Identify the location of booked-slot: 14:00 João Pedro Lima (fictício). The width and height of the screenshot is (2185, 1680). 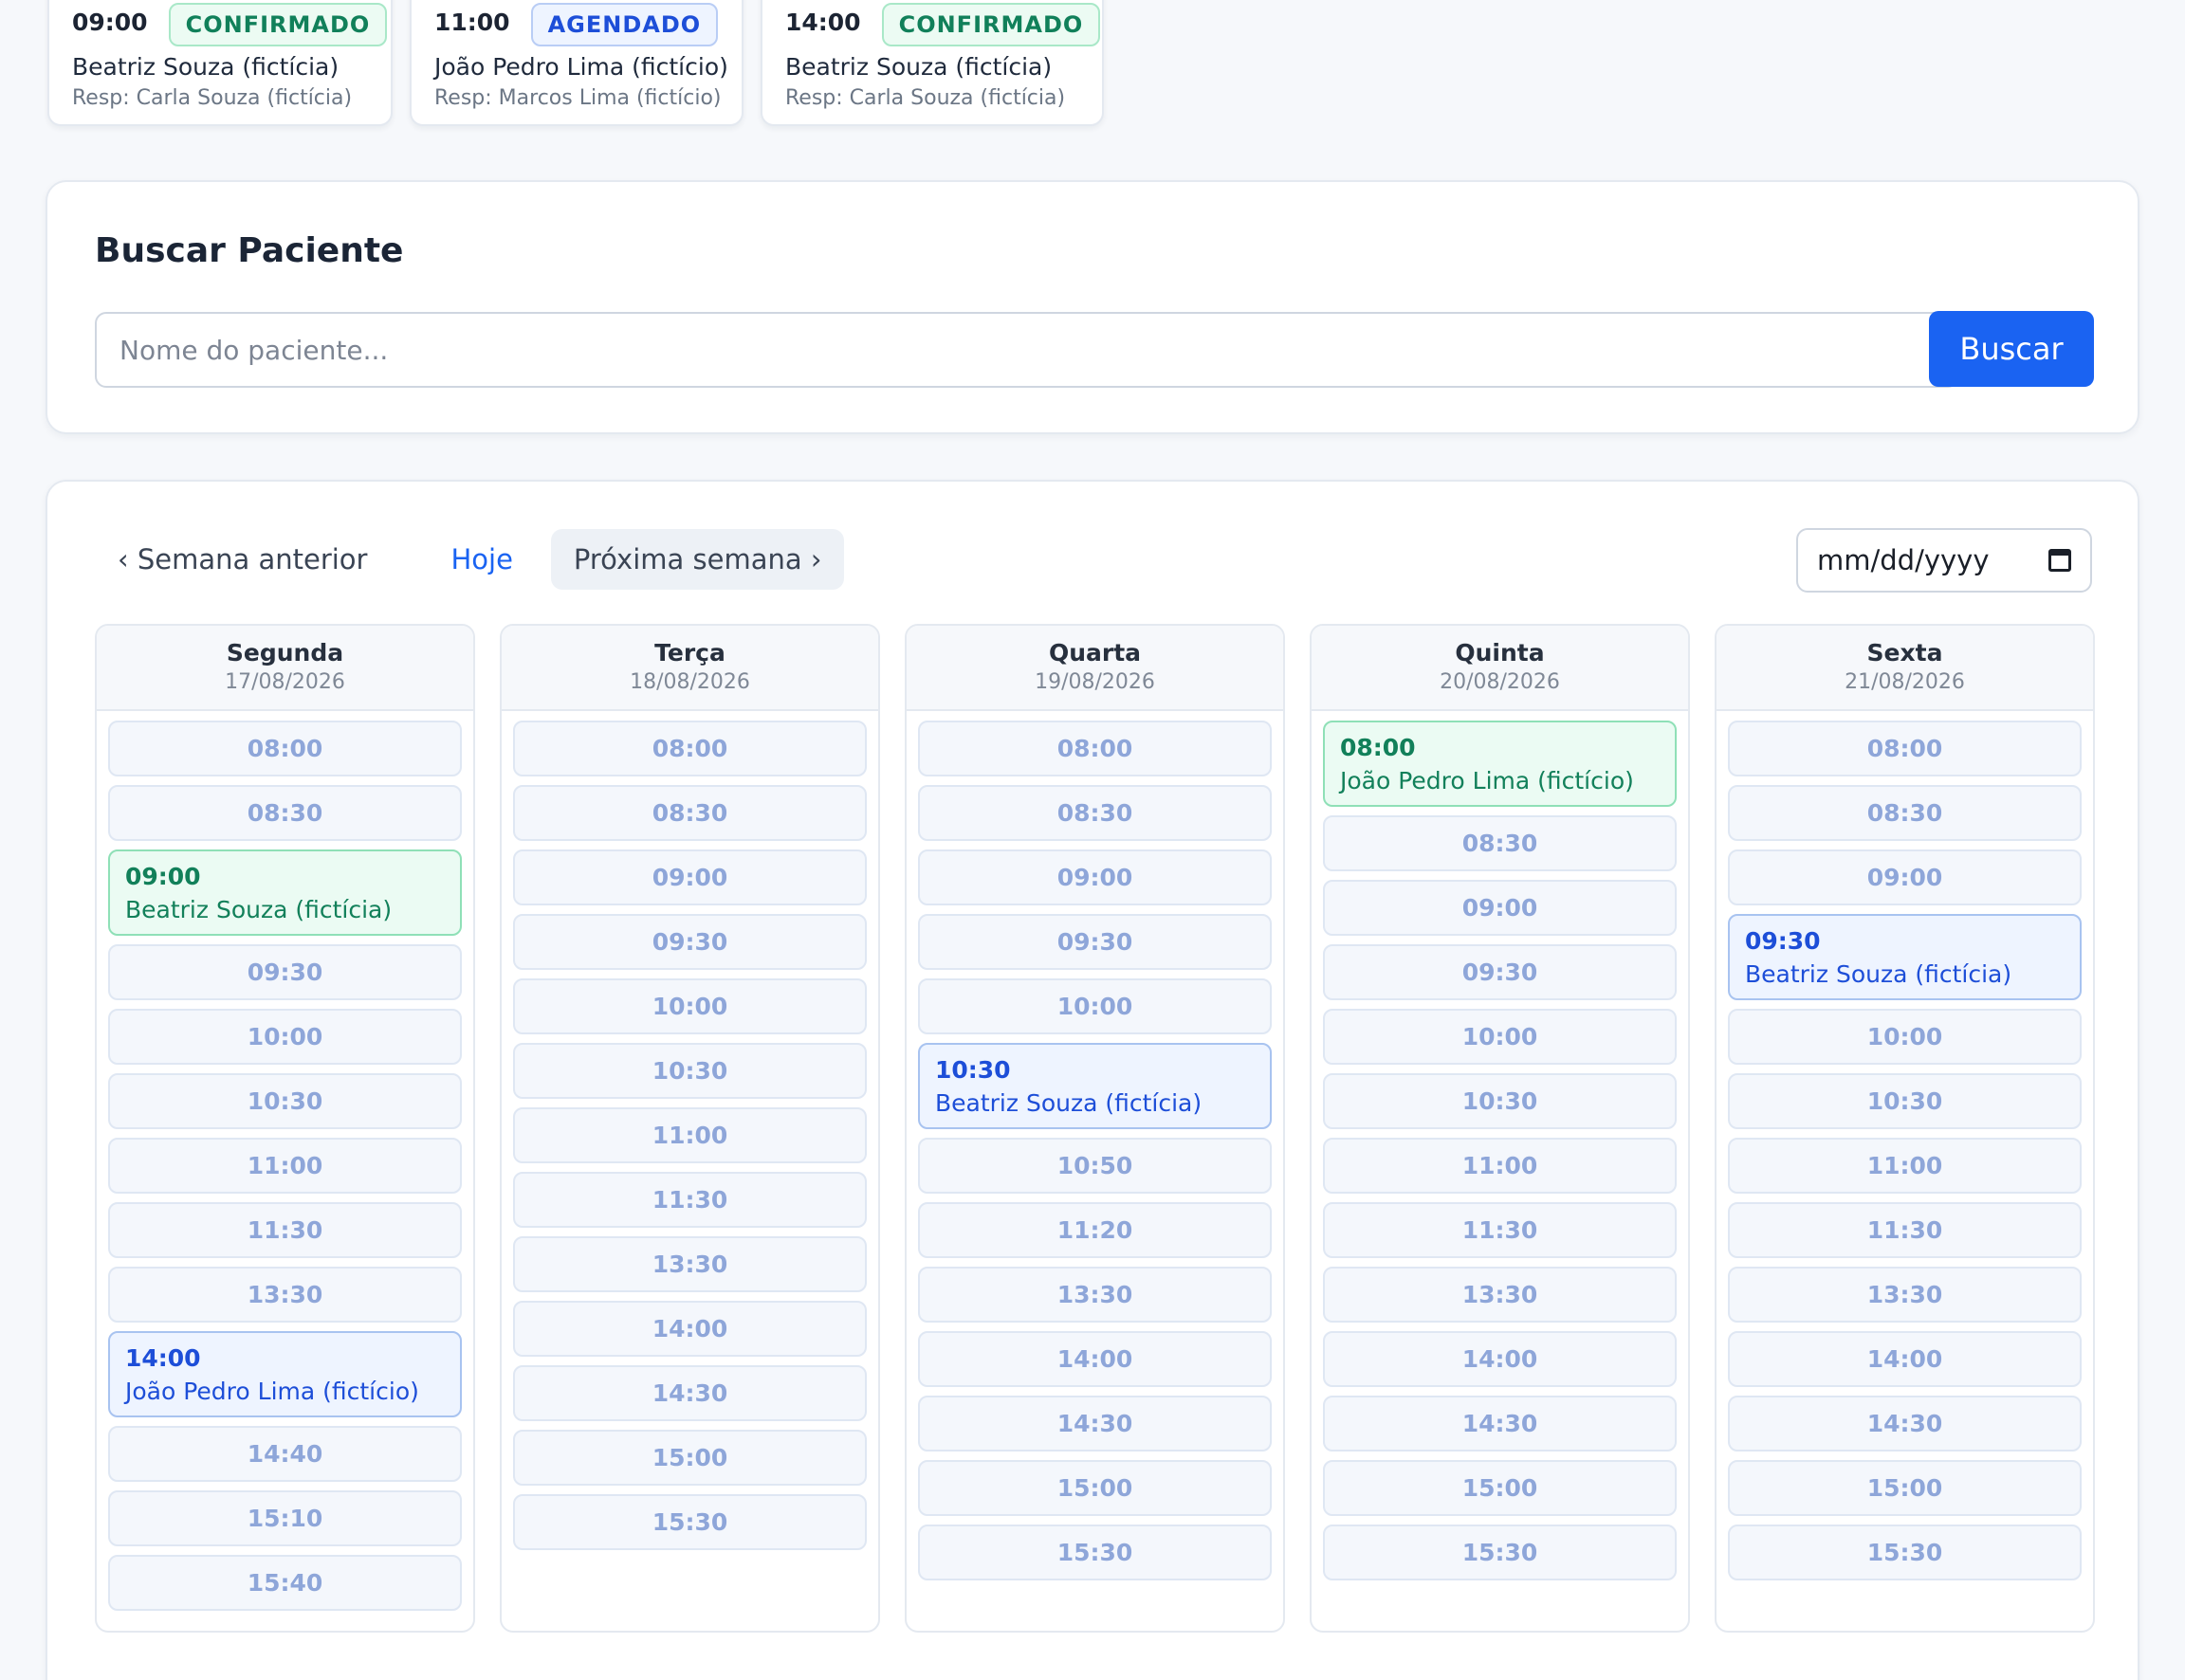
(285, 1374).